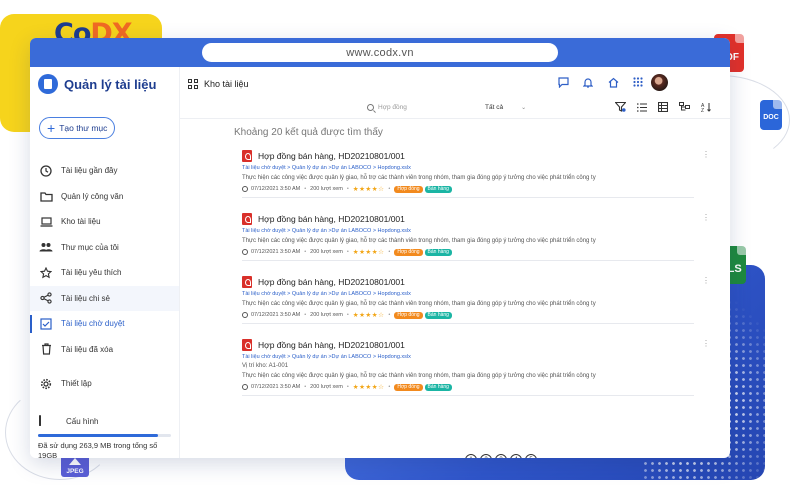 This screenshot has width=800, height=500. Describe the element at coordinates (104, 248) in the screenshot. I see `sidebar-item-my-folders: Thư mục của tôi` at that location.